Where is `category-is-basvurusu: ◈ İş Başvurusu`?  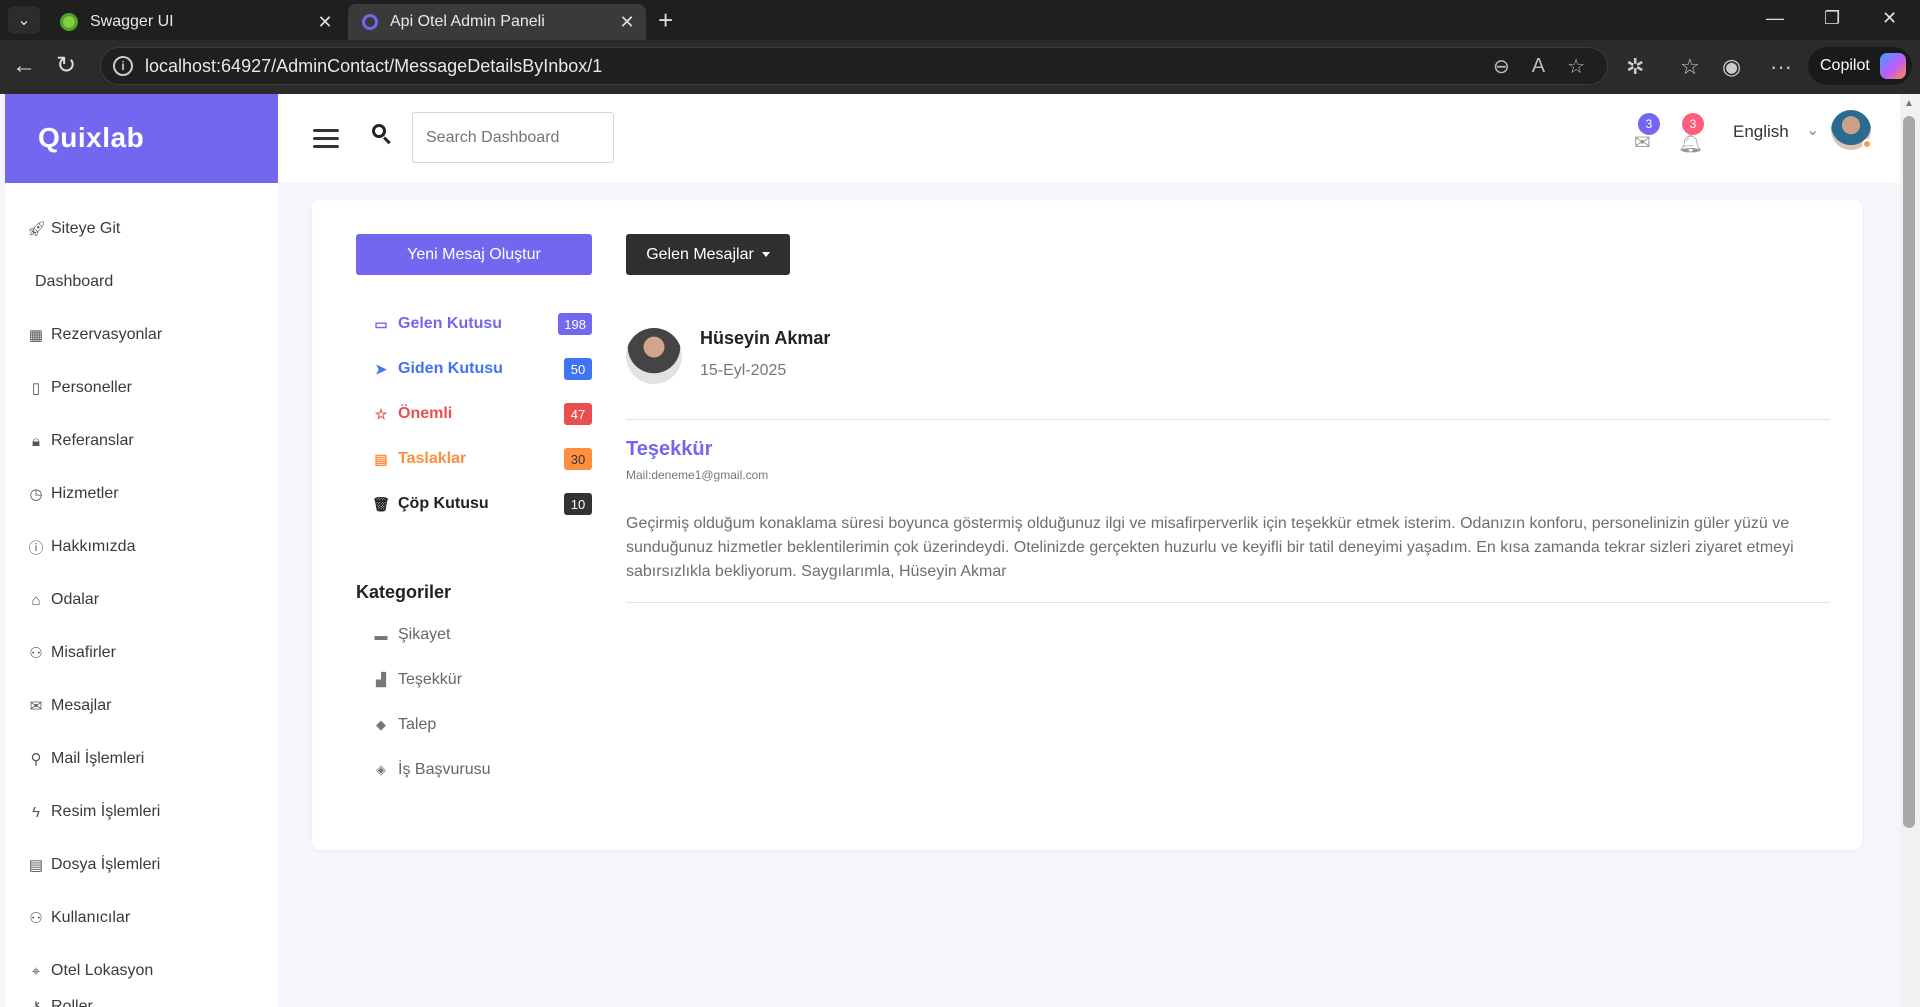
category-is-basvurusu: ◈ İş Başvurusu is located at coordinates (431, 770).